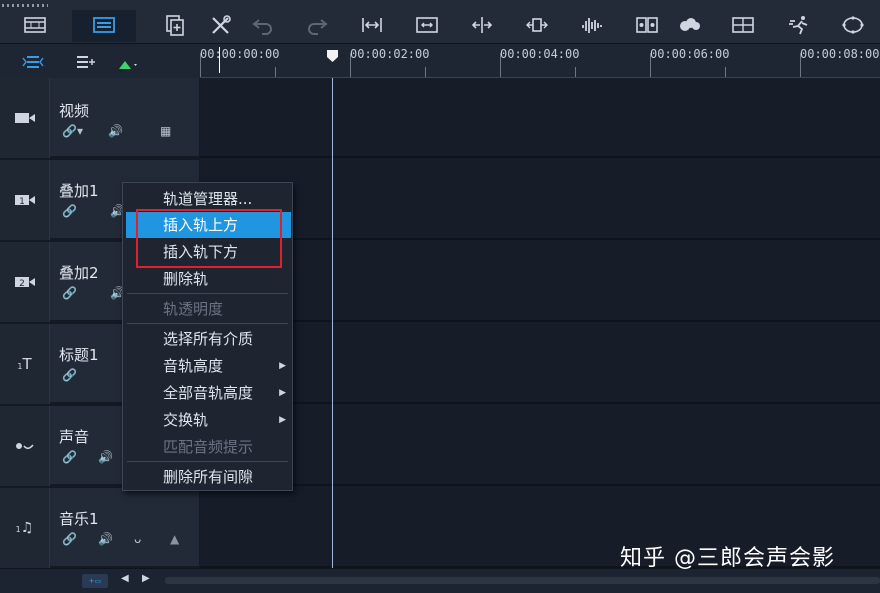  I want to click on menu-item-label: 选择所有介质, so click(208, 339).